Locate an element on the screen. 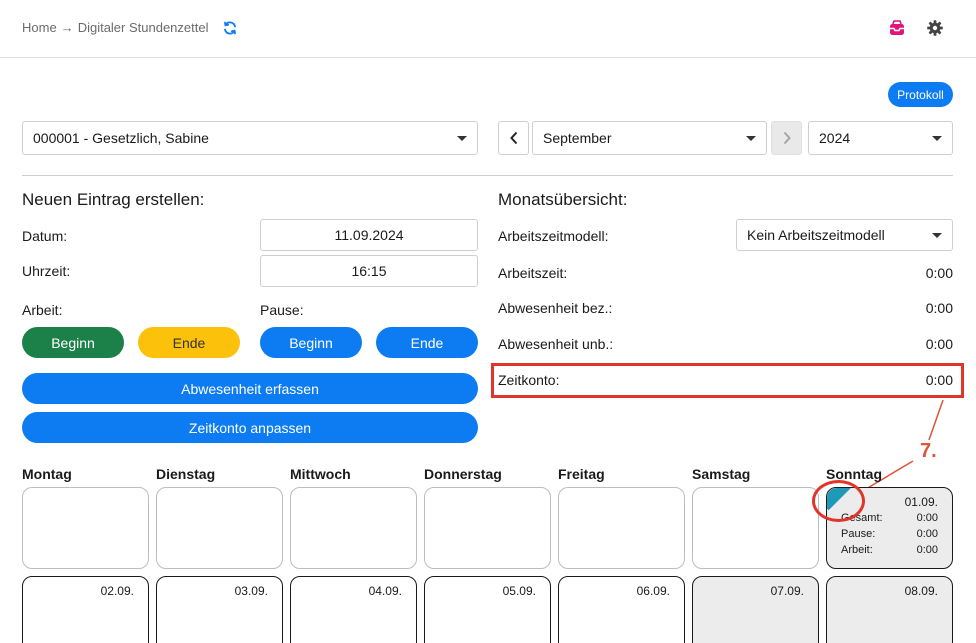  day-header-thursday: Donnerstag is located at coordinates (463, 474).